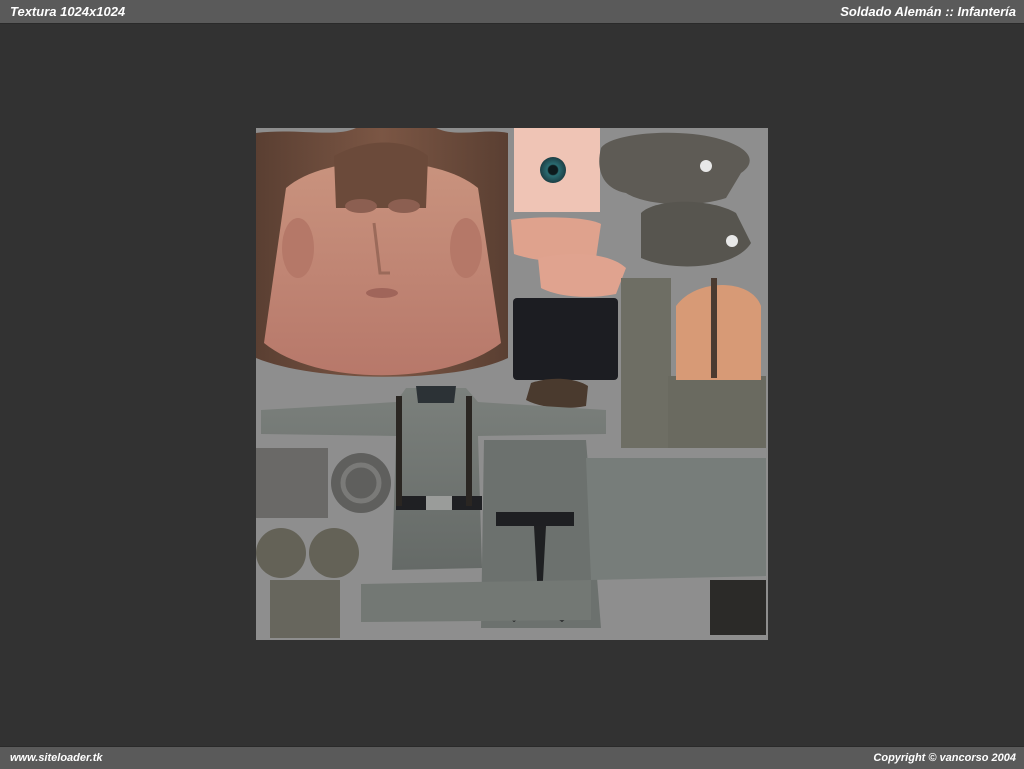 The height and width of the screenshot is (769, 1024). I want to click on cap-texture, so click(565, 353).